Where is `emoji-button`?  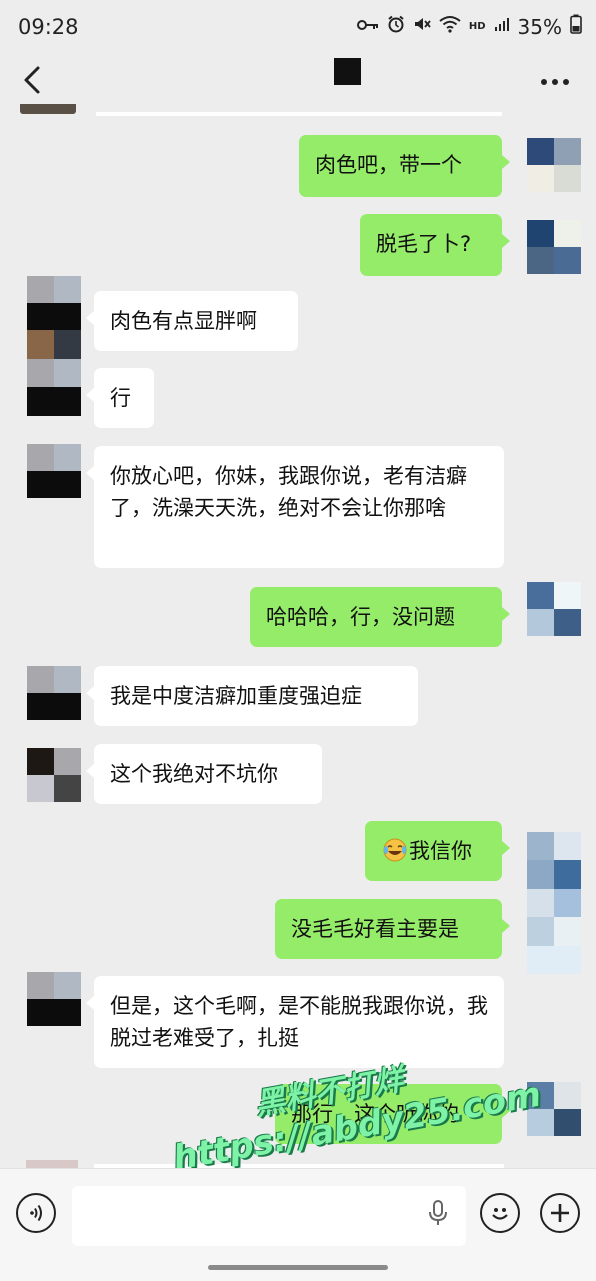 emoji-button is located at coordinates (500, 1213).